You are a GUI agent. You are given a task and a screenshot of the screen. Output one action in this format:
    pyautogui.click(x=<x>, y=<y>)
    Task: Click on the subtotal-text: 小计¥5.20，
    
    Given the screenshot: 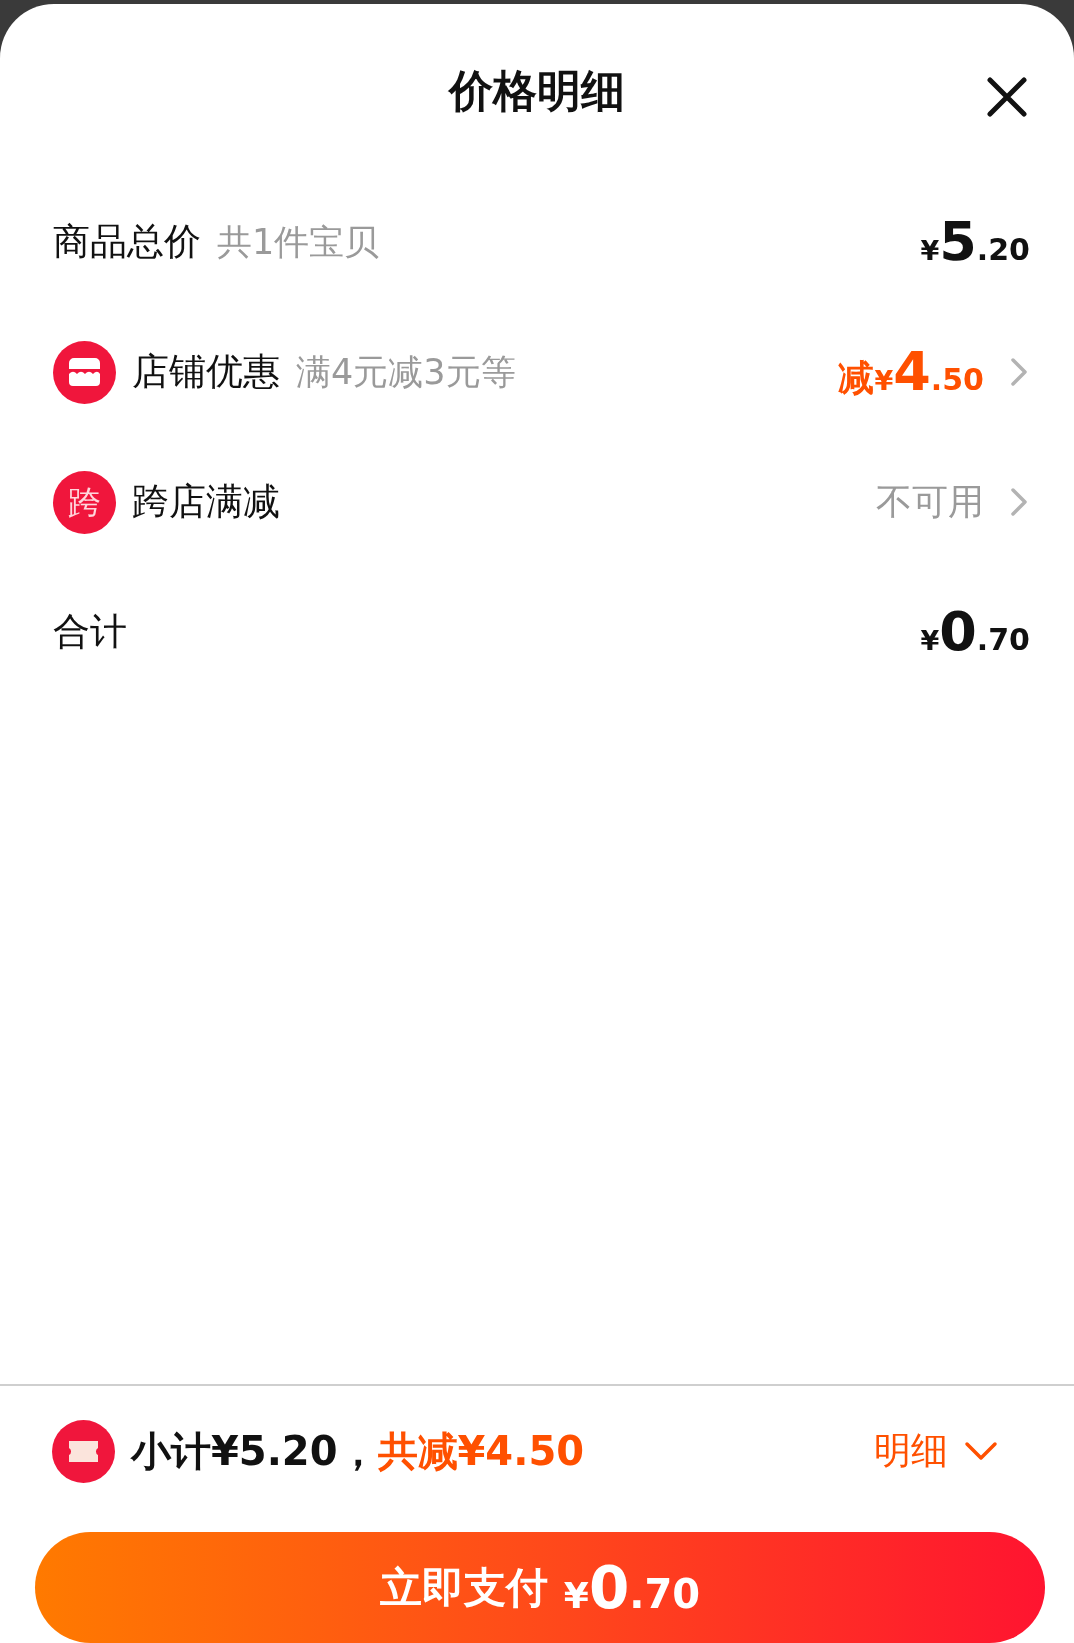 What is the action you would take?
    pyautogui.click(x=254, y=1451)
    